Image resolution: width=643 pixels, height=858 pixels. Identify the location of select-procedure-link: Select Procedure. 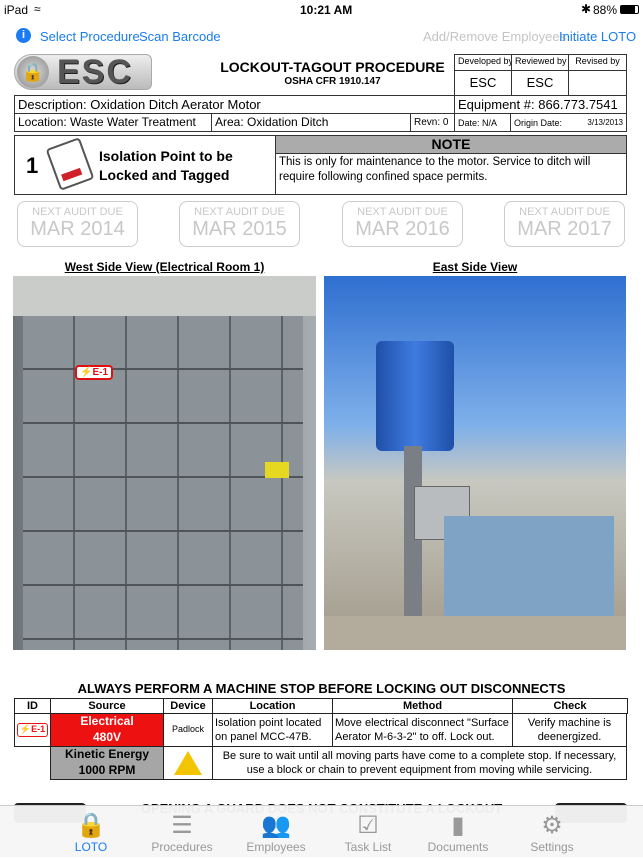
(90, 36).